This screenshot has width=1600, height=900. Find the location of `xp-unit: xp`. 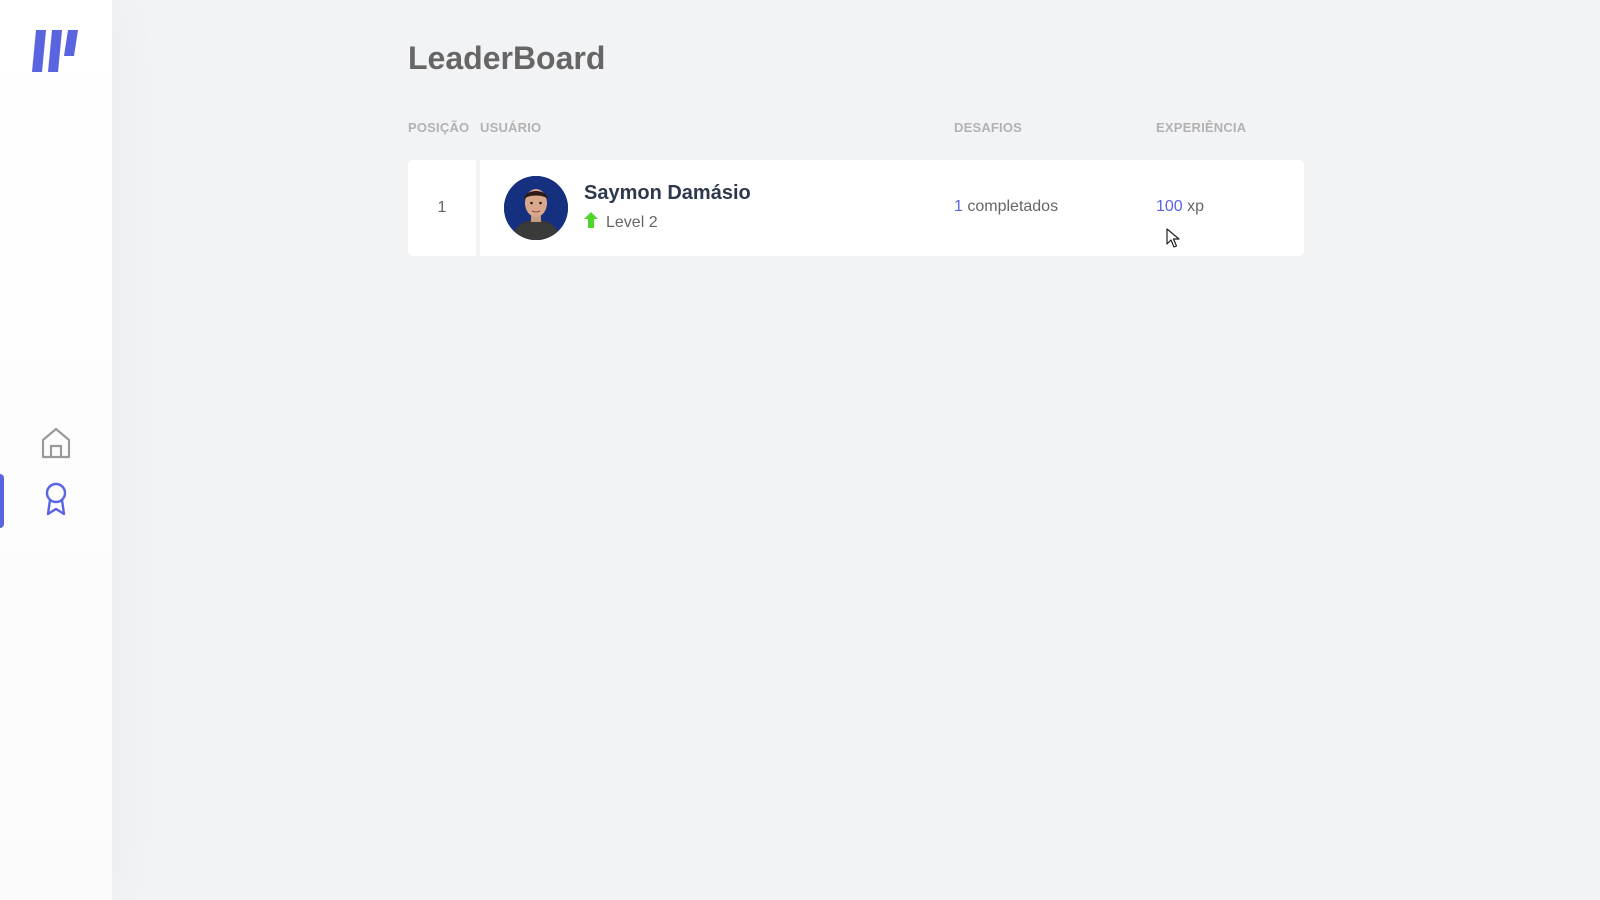

xp-unit: xp is located at coordinates (1196, 206).